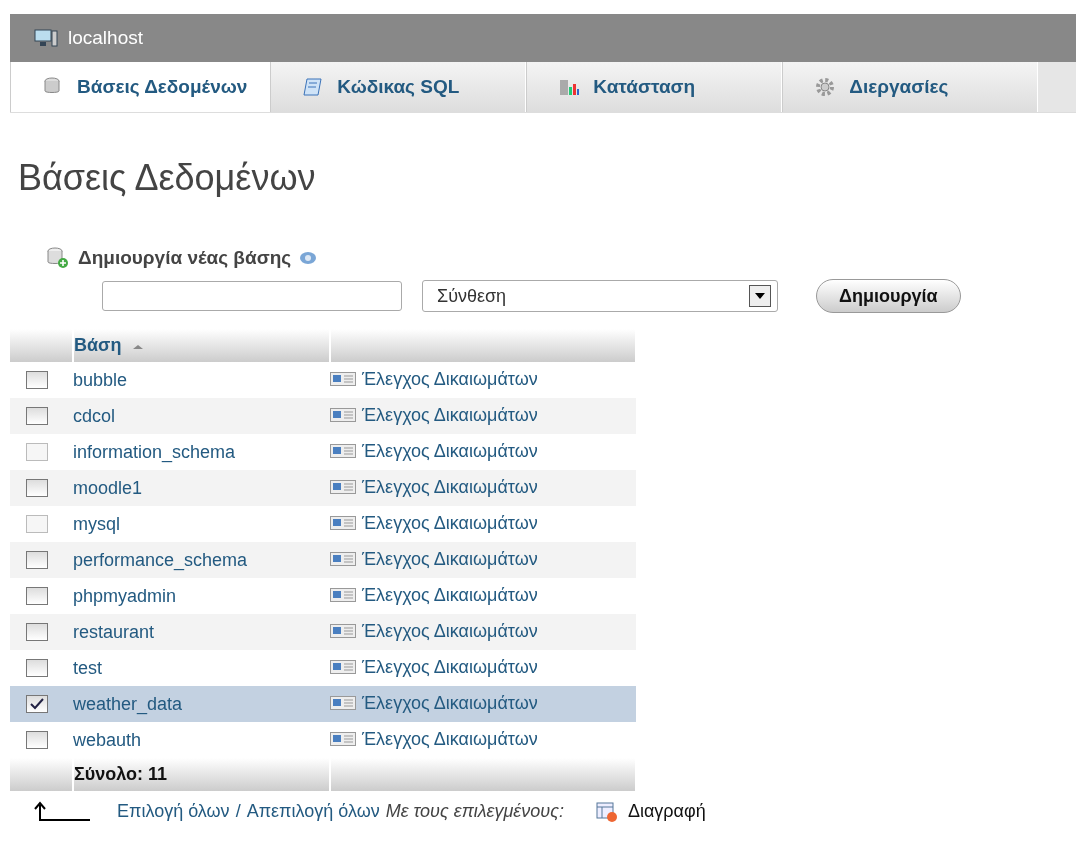  What do you see at coordinates (62, 811) in the screenshot?
I see `arrow-up-icon` at bounding box center [62, 811].